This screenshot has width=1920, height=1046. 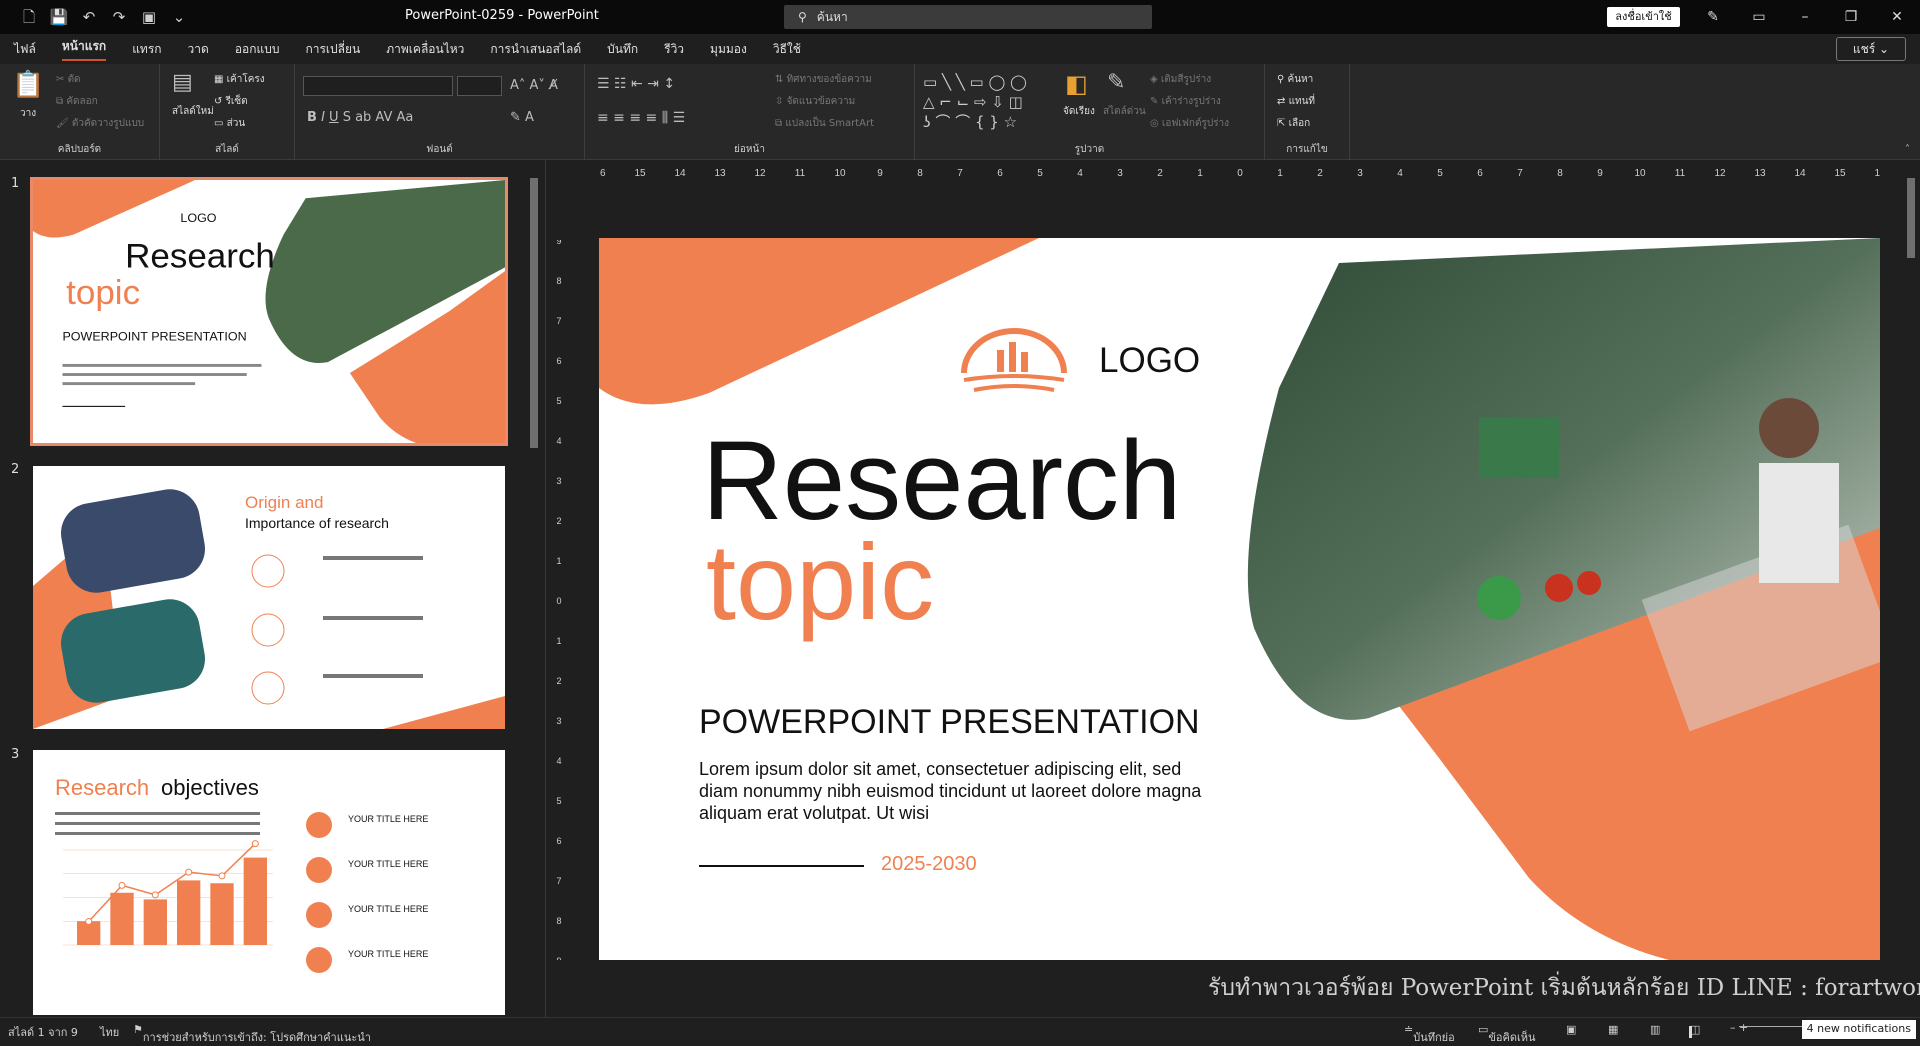 I want to click on font-format-buttons: B I U S ab AV Aa, so click(x=360, y=117).